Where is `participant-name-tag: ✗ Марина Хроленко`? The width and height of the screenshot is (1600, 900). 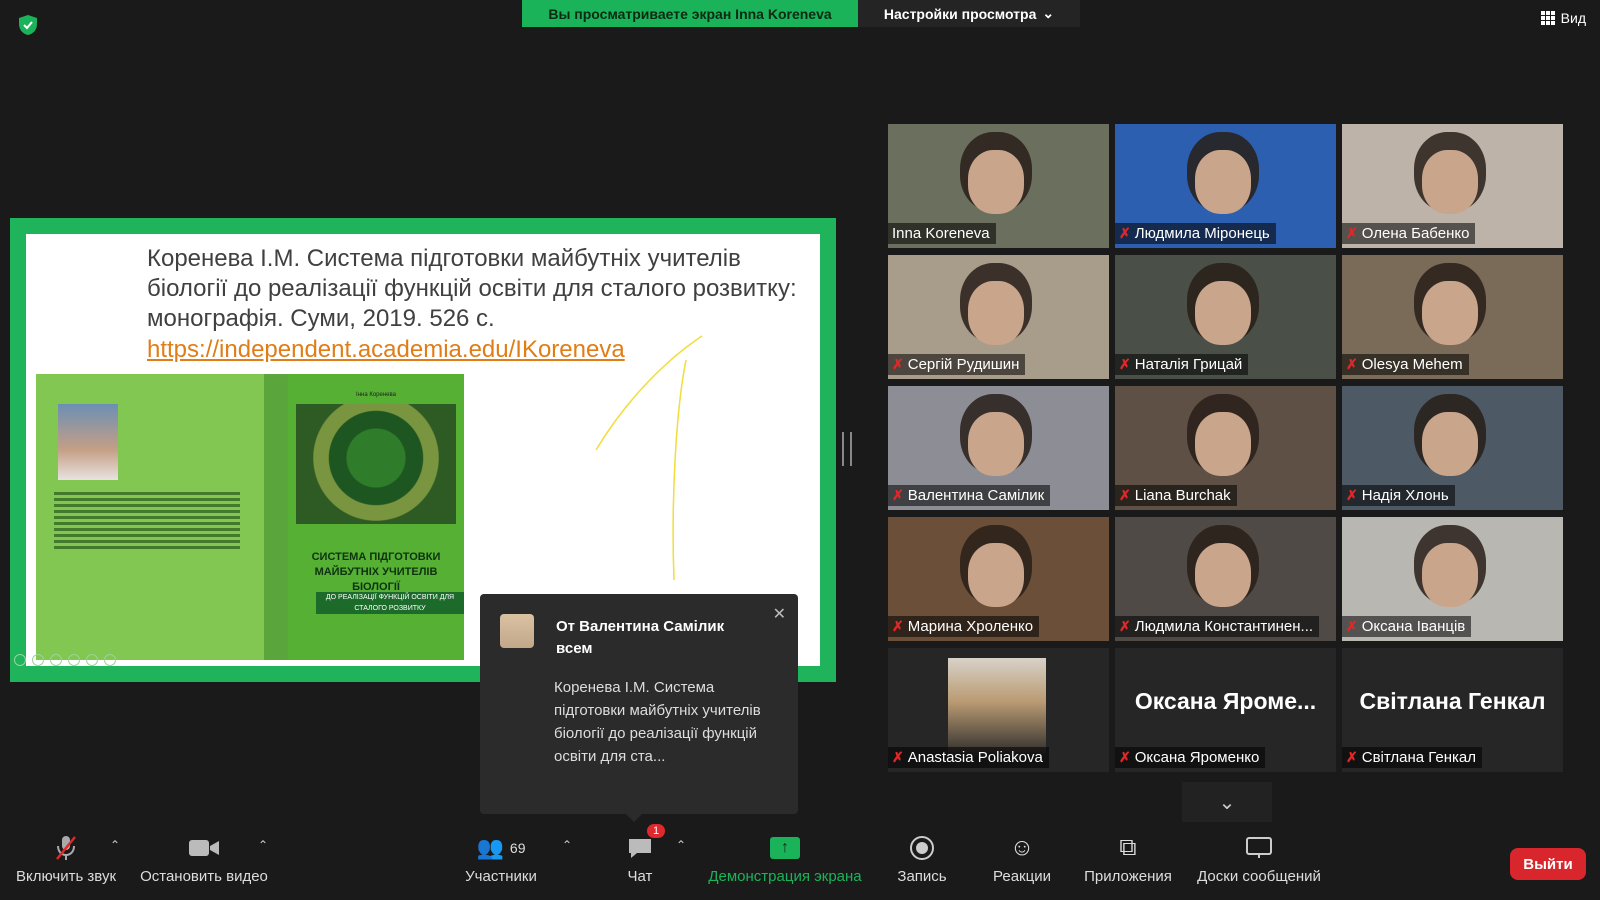
participant-name-tag: ✗ Марина Хроленко is located at coordinates (964, 626).